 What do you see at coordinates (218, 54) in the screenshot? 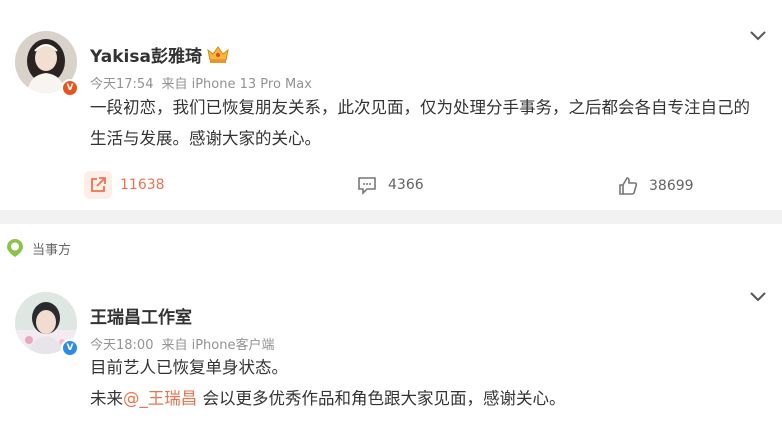
I see `crown-icon` at bounding box center [218, 54].